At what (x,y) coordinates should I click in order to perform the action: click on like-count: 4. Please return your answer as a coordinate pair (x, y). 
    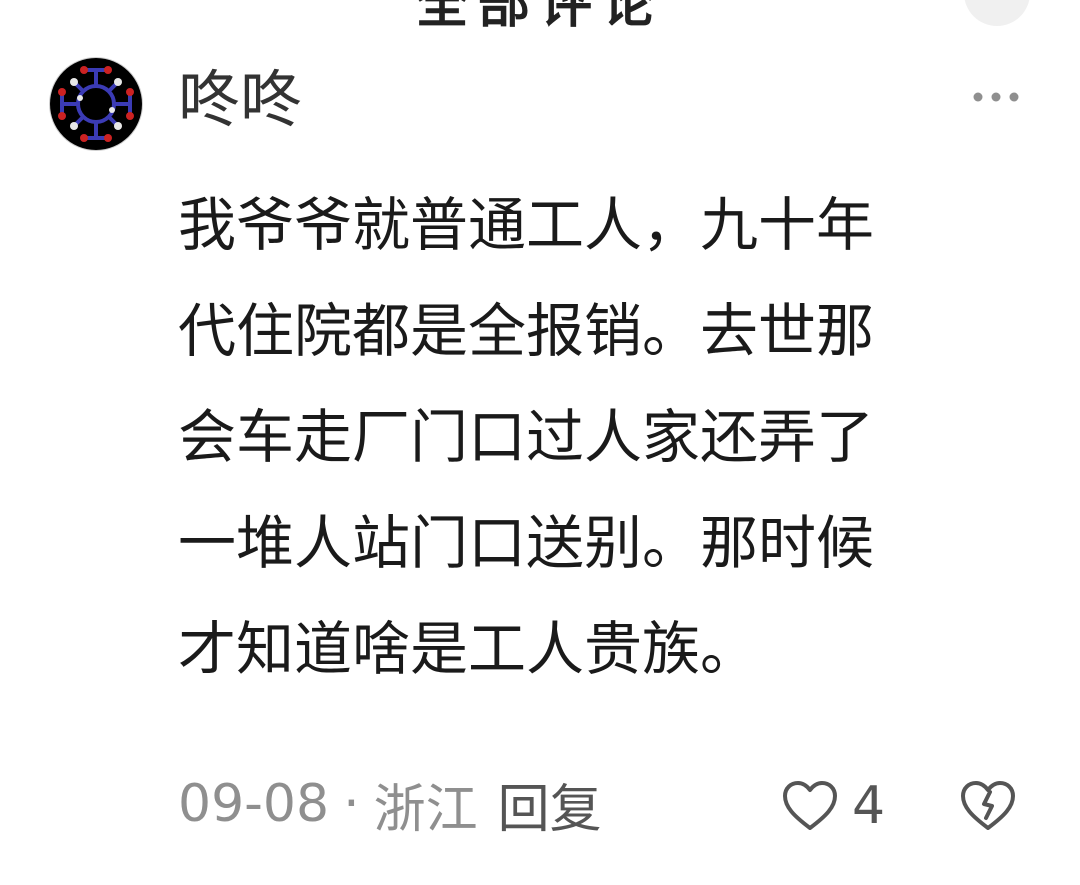
    Looking at the image, I should click on (869, 806).